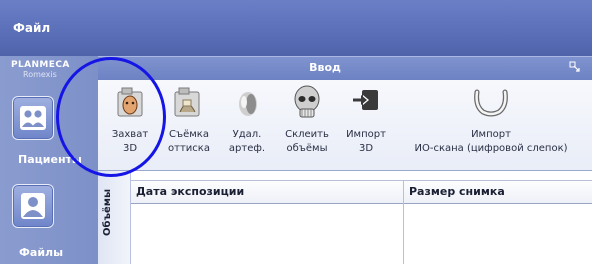 The image size is (592, 264). Describe the element at coordinates (111, 117) in the screenshot. I see `annotation-circle` at that location.